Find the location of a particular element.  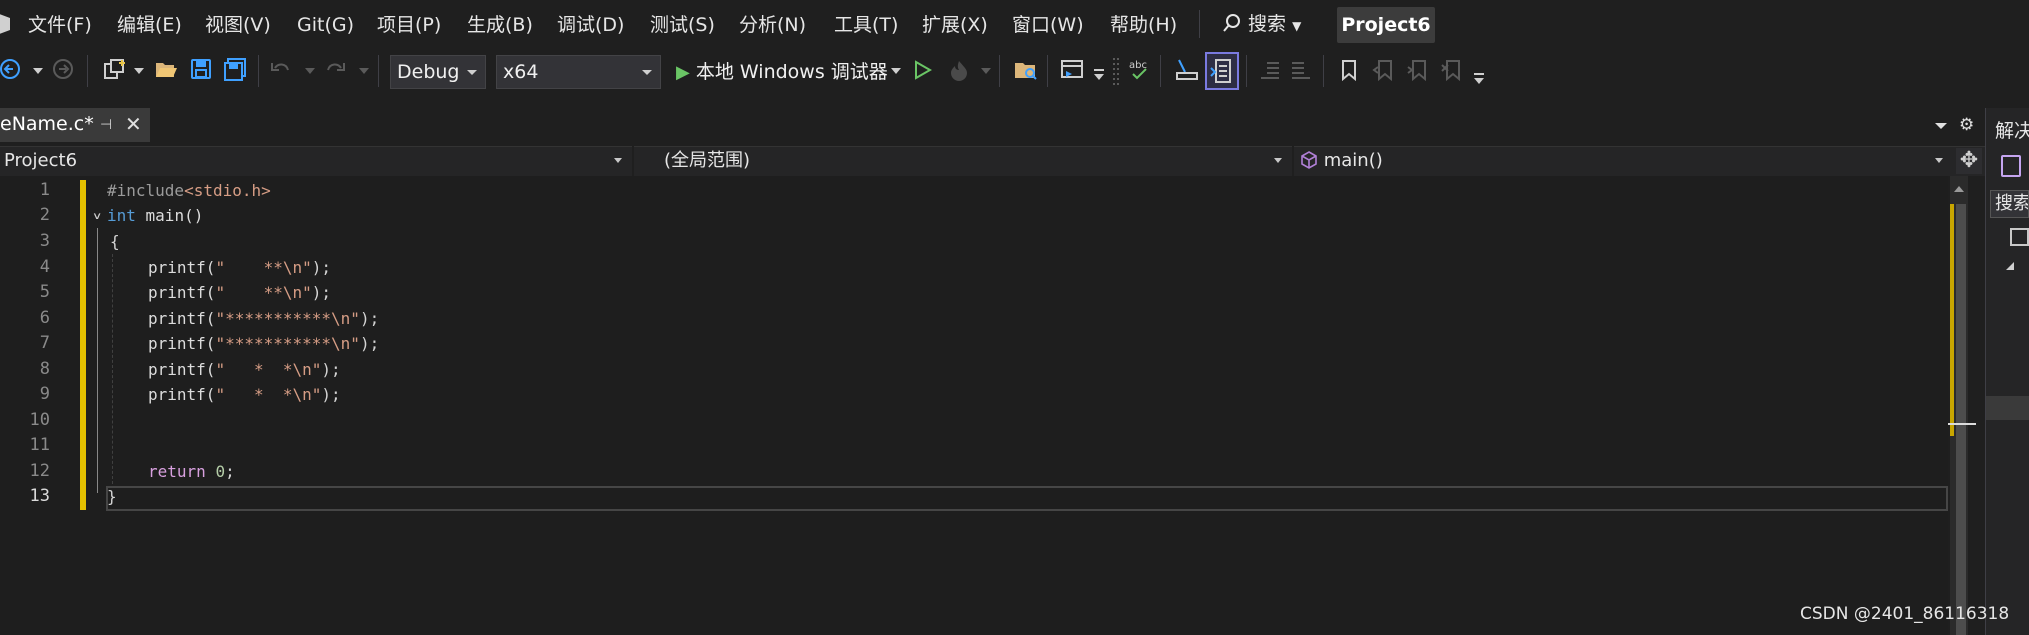

increase-indent-icon is located at coordinates (1301, 76).